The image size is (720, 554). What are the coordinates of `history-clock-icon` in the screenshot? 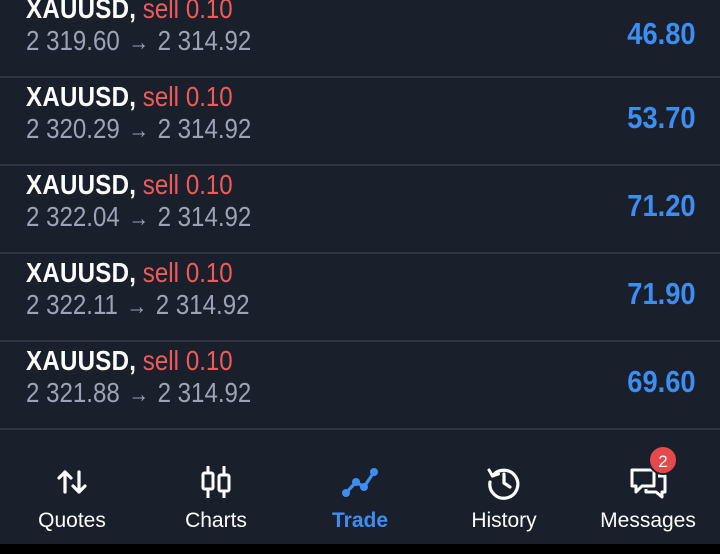 It's located at (503, 484).